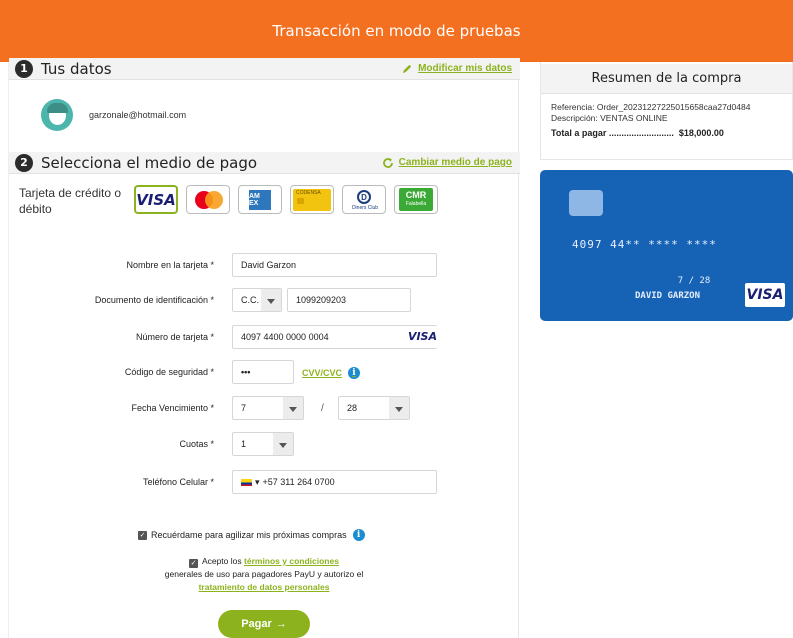  What do you see at coordinates (174, 337) in the screenshot?
I see `card-number-label: Número de tarjeta *` at bounding box center [174, 337].